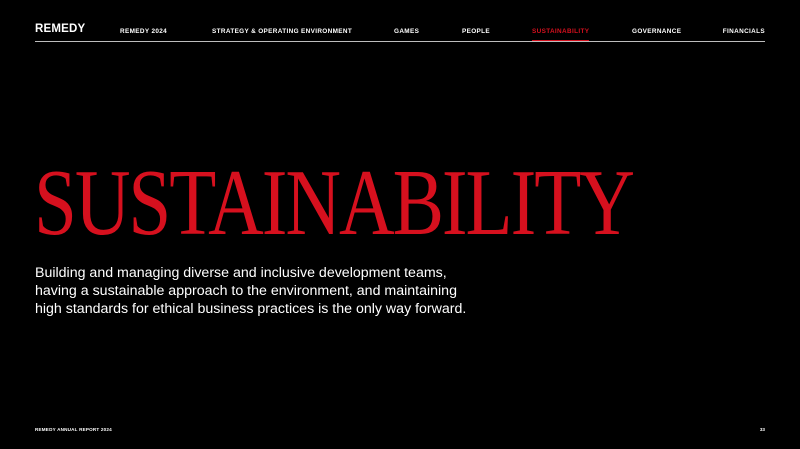 Image resolution: width=800 pixels, height=449 pixels. What do you see at coordinates (73, 429) in the screenshot?
I see `footer-report-label: REMEDY ANNUAL REPORT 2024` at bounding box center [73, 429].